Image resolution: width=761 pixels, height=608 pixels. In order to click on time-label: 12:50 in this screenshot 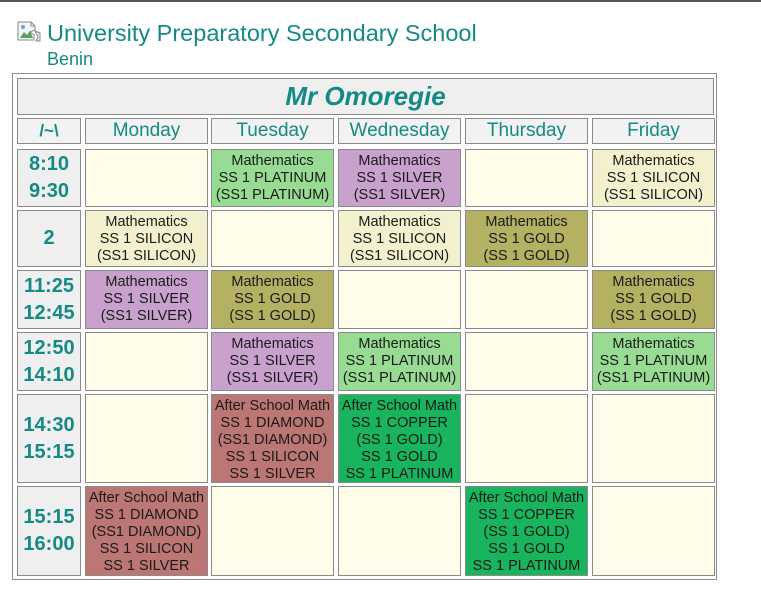, I will do `click(49, 347)`.